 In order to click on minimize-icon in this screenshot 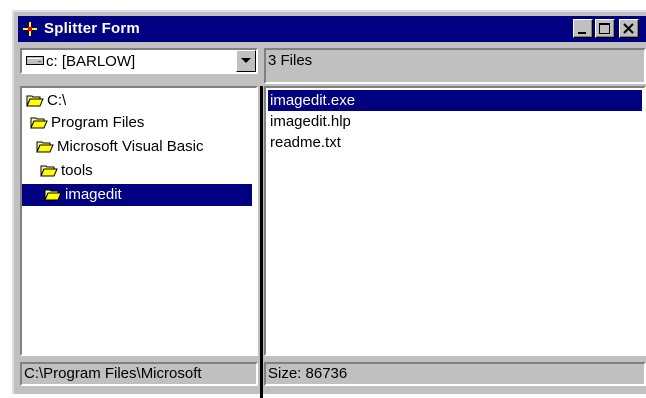, I will do `click(582, 33)`.